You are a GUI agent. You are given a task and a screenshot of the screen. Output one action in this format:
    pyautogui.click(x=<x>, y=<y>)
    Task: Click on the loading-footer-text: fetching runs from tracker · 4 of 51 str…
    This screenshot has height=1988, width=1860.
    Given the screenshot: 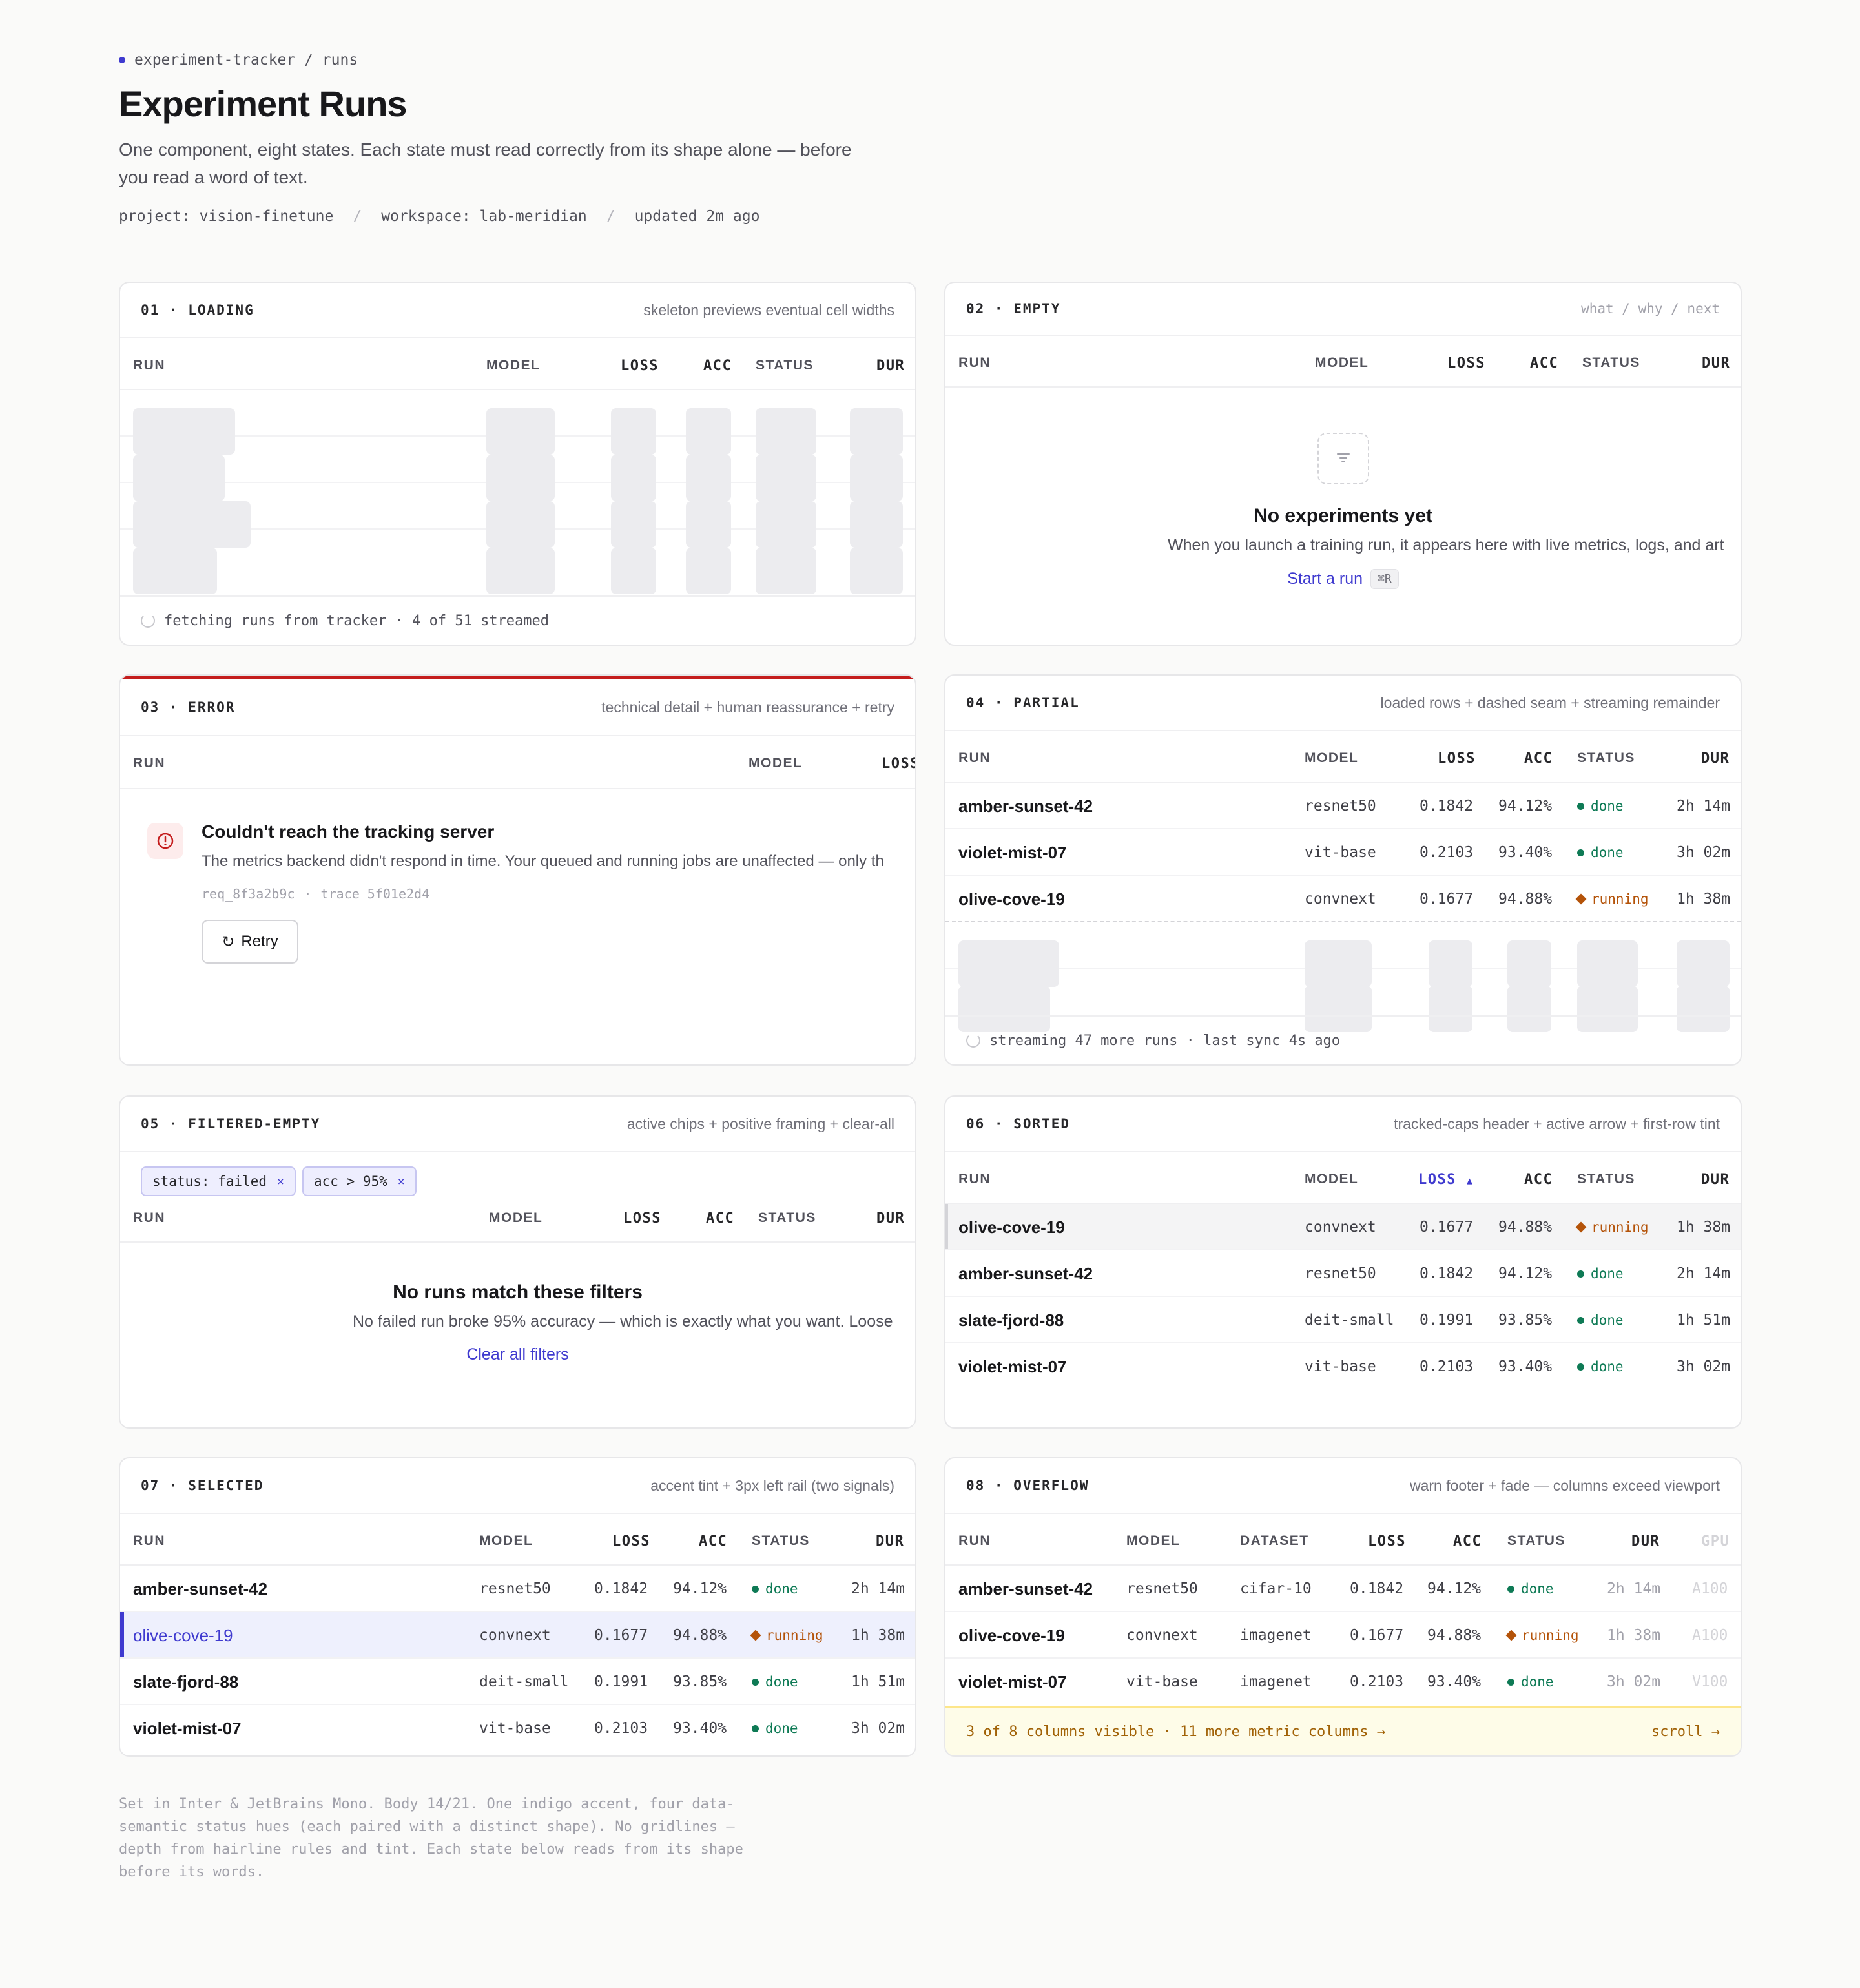 What is the action you would take?
    pyautogui.click(x=357, y=620)
    